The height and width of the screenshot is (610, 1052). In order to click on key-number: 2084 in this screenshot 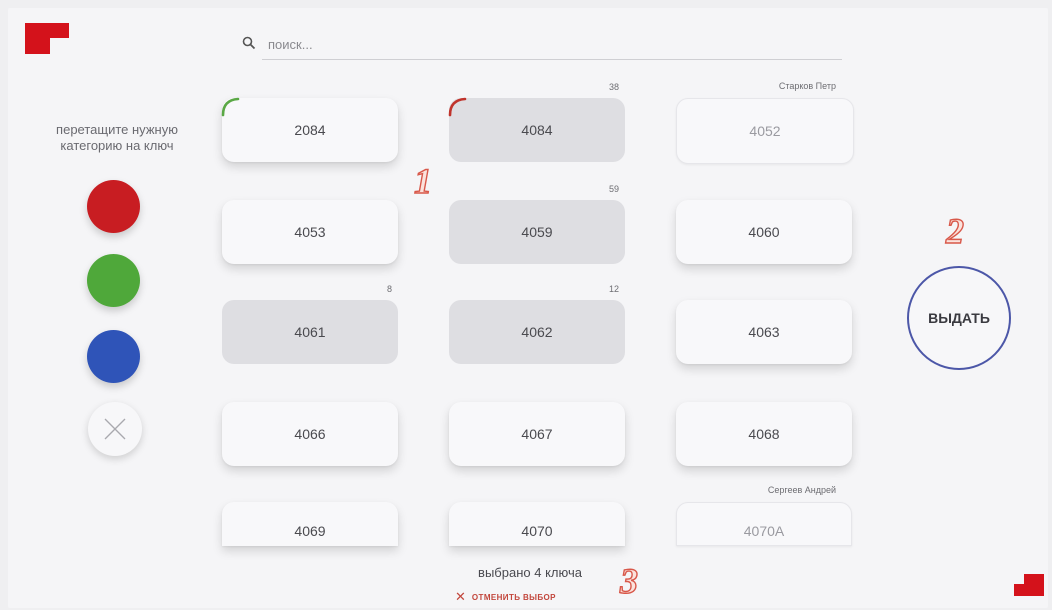, I will do `click(310, 130)`.